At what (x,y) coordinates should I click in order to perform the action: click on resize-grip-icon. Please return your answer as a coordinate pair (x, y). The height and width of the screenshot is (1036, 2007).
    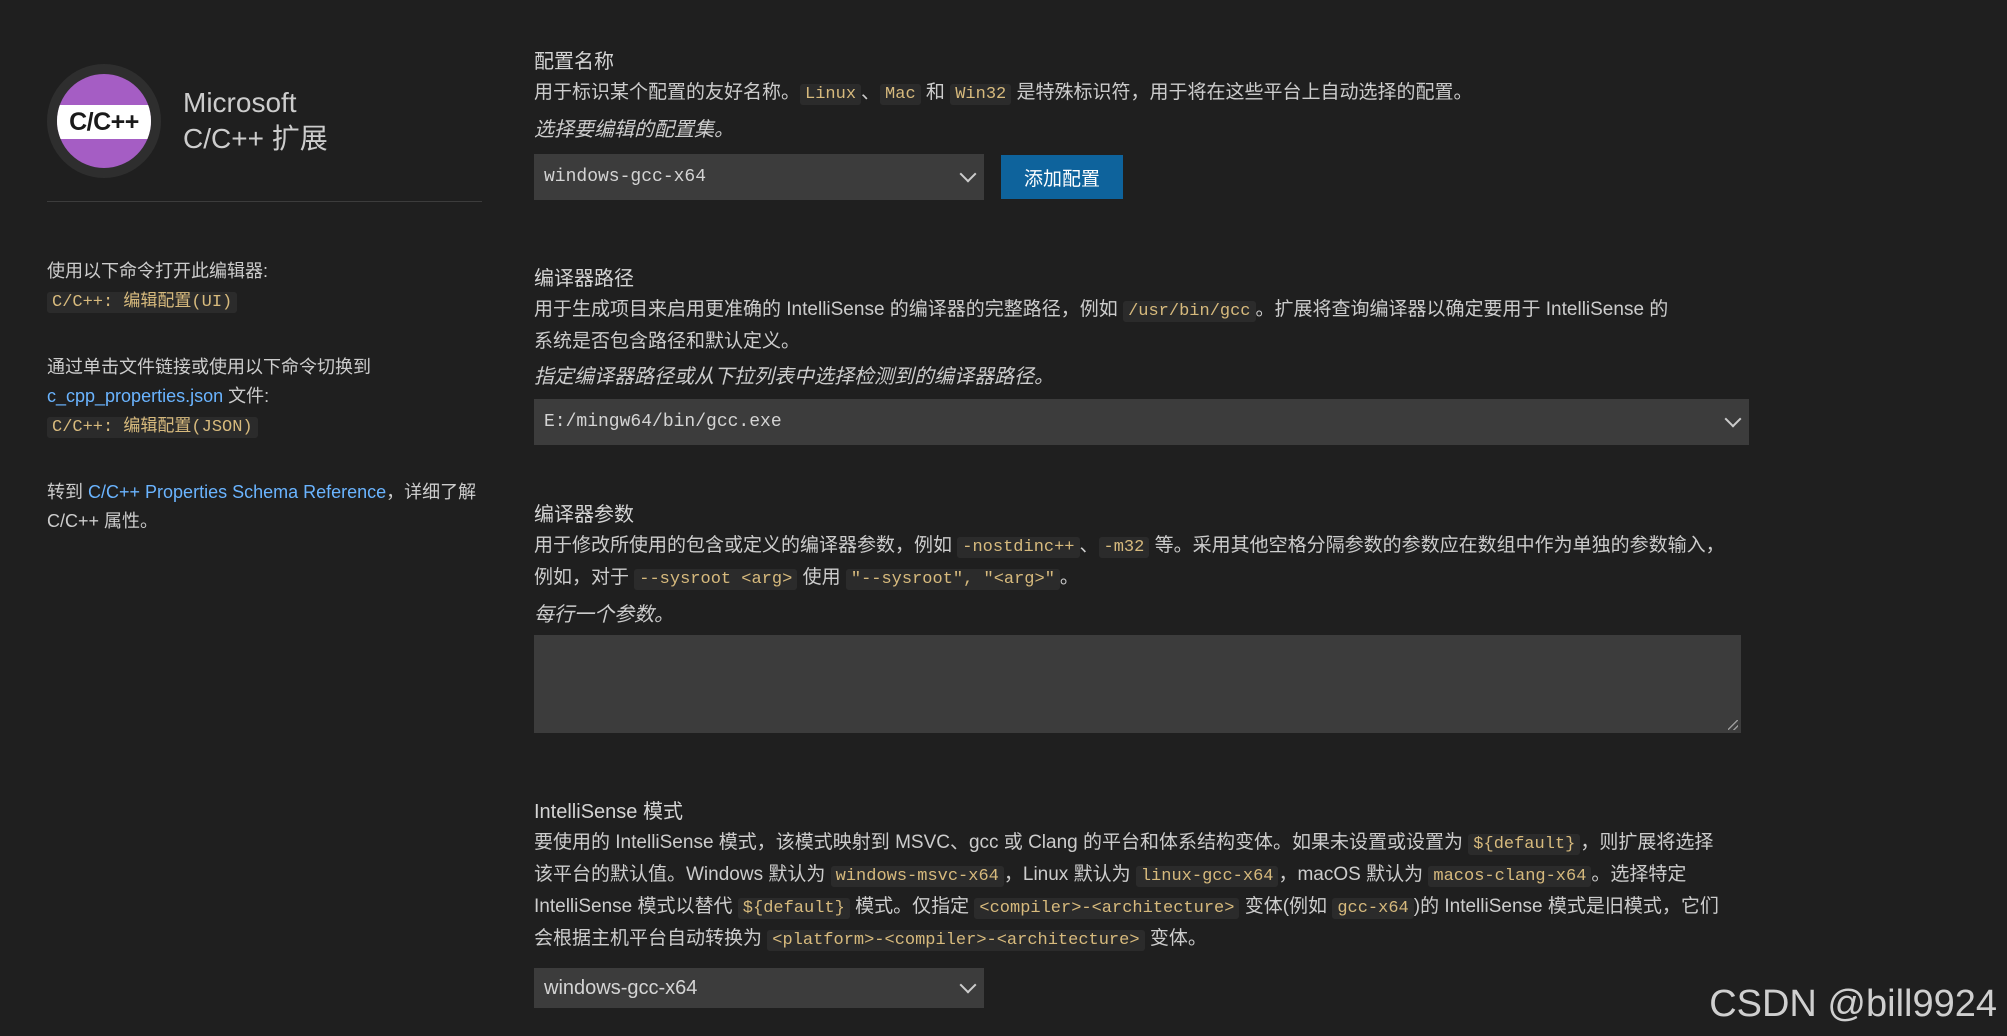
    Looking at the image, I should click on (1733, 725).